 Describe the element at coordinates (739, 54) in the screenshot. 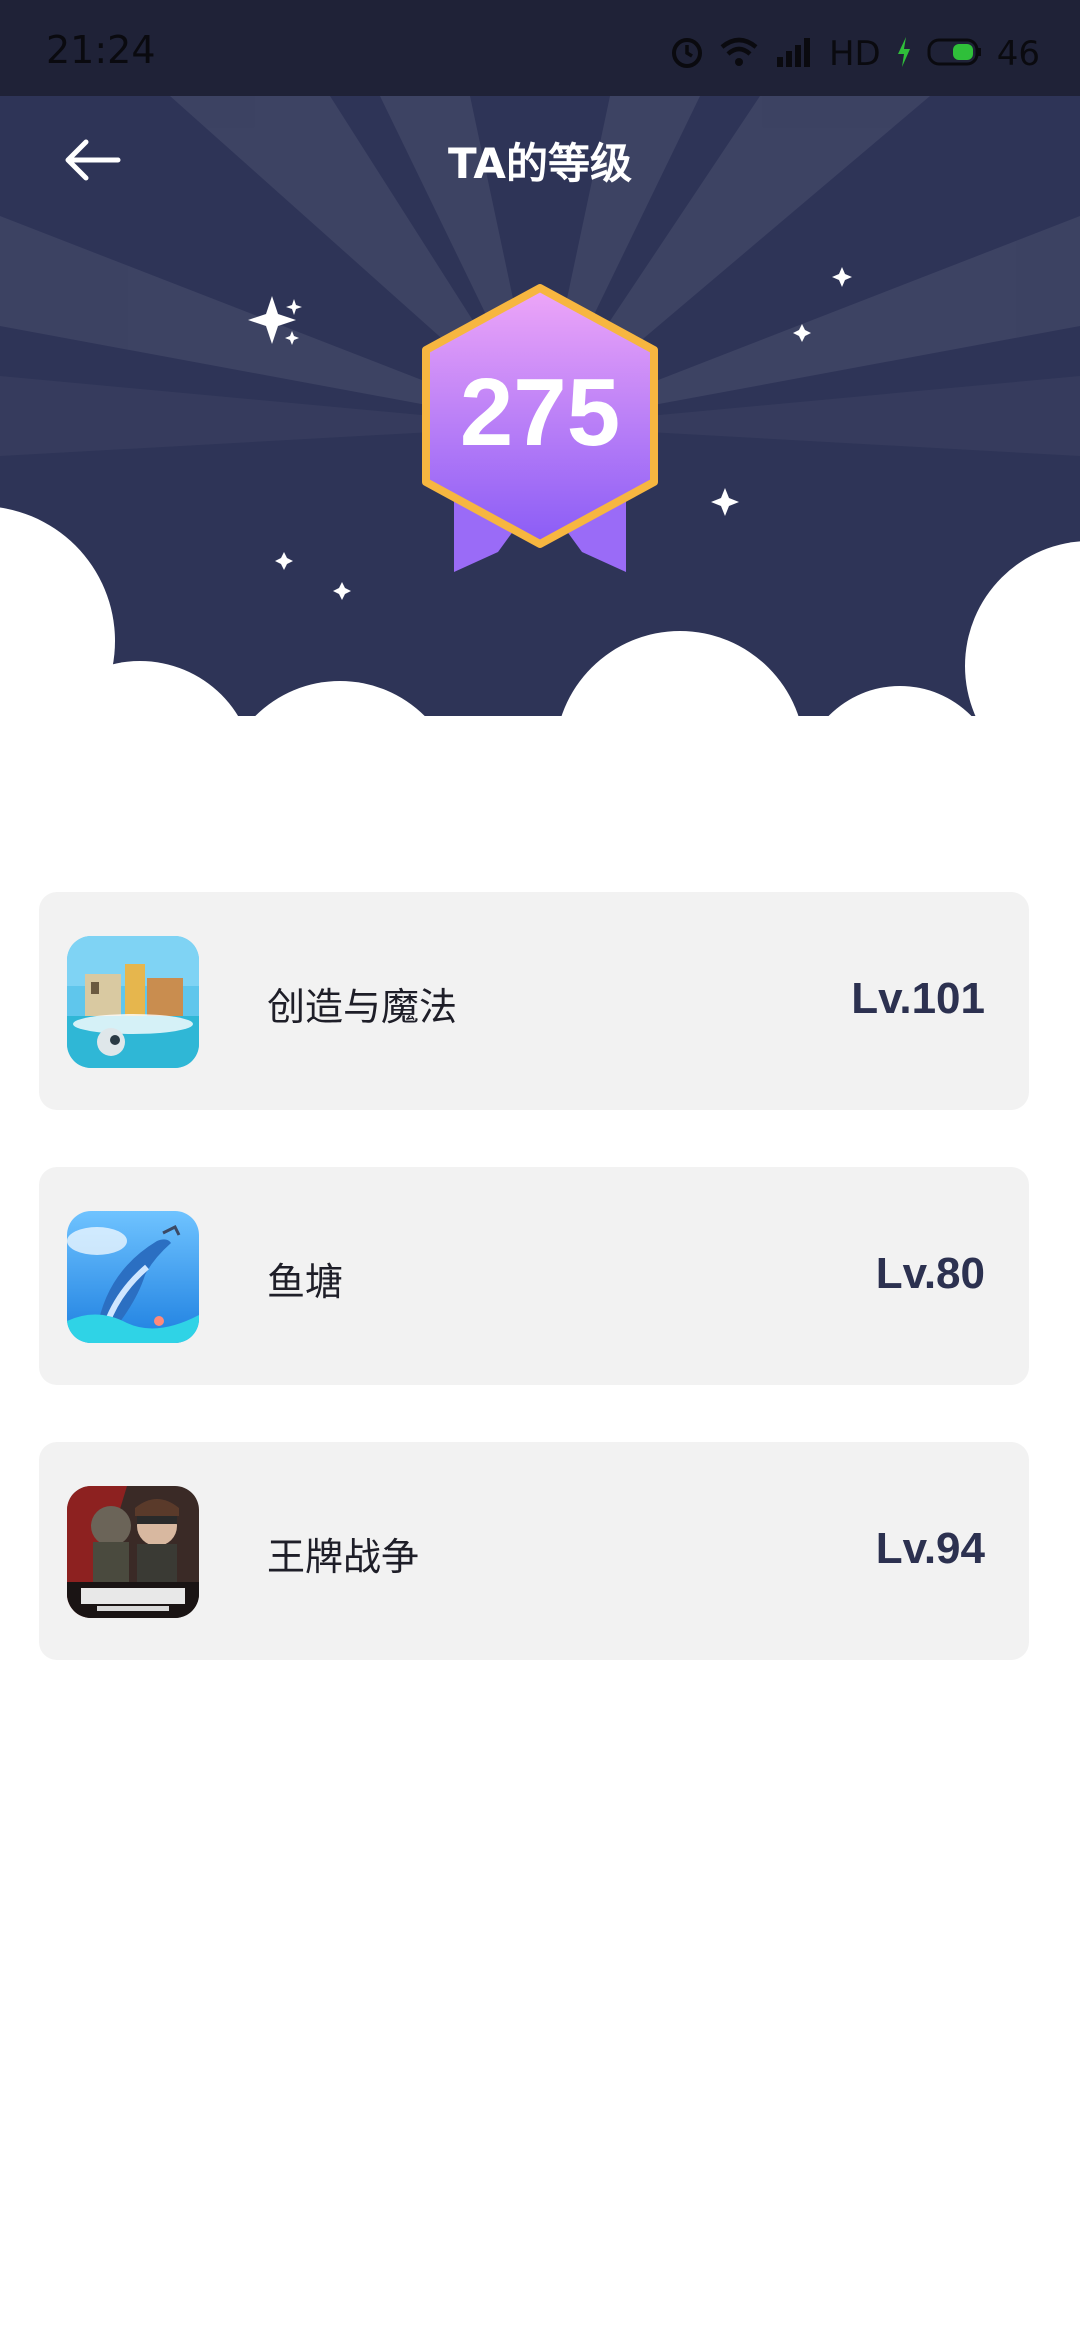

I see `wifi-icon` at that location.